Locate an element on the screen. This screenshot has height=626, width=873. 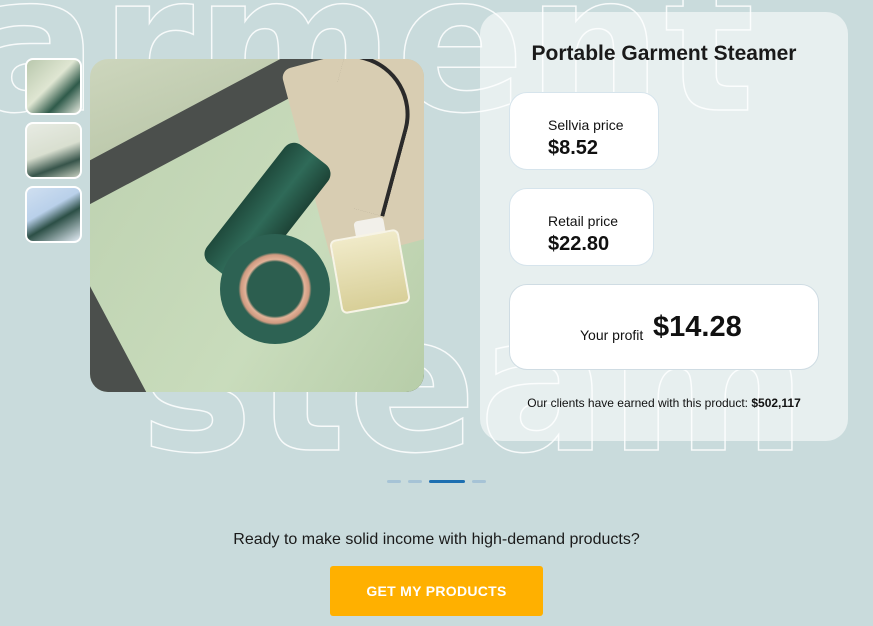
thumbnail-list is located at coordinates (53, 154).